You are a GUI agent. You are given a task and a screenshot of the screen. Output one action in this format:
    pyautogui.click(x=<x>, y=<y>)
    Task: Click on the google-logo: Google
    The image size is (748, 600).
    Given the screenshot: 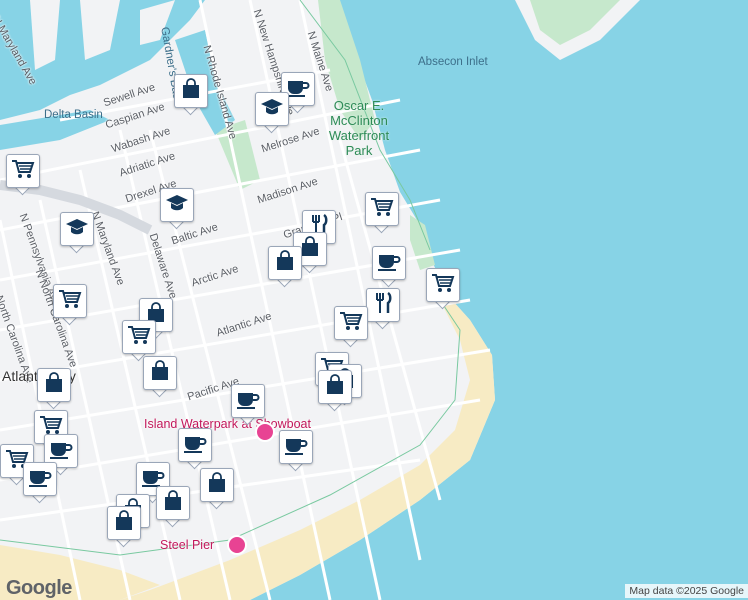 What is the action you would take?
    pyautogui.click(x=39, y=588)
    